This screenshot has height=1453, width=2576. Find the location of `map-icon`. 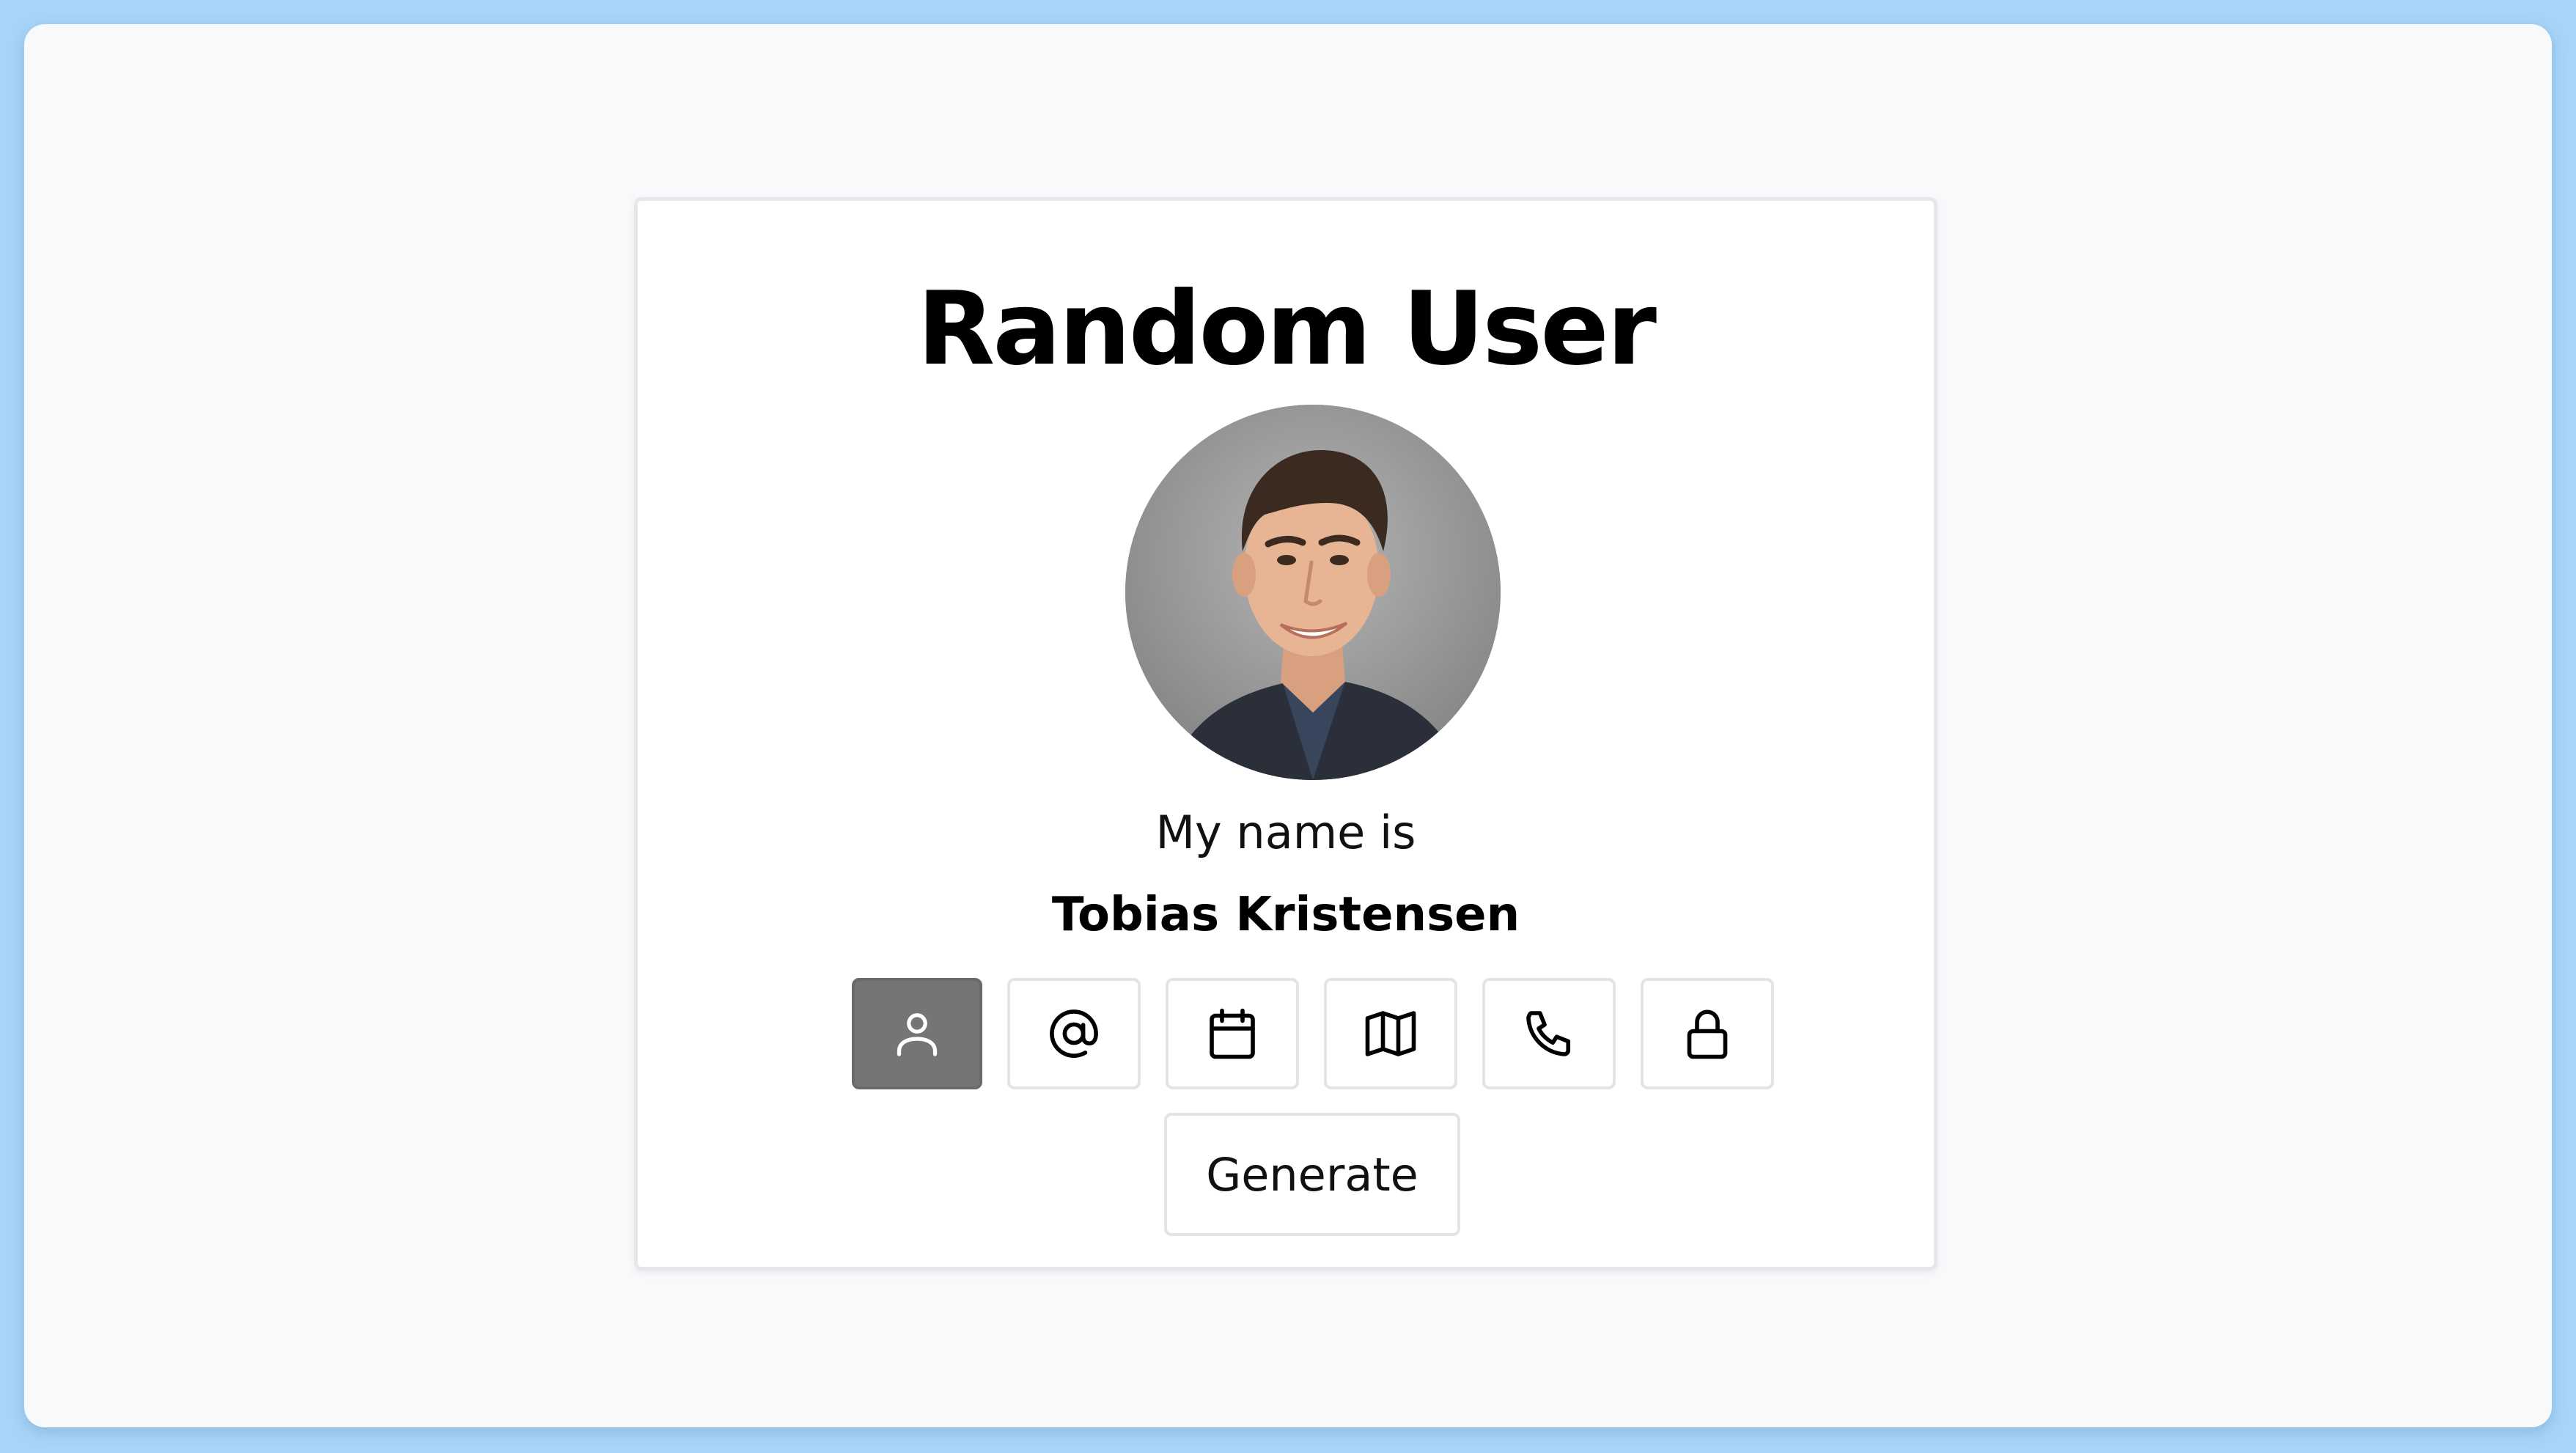

map-icon is located at coordinates (1390, 1033).